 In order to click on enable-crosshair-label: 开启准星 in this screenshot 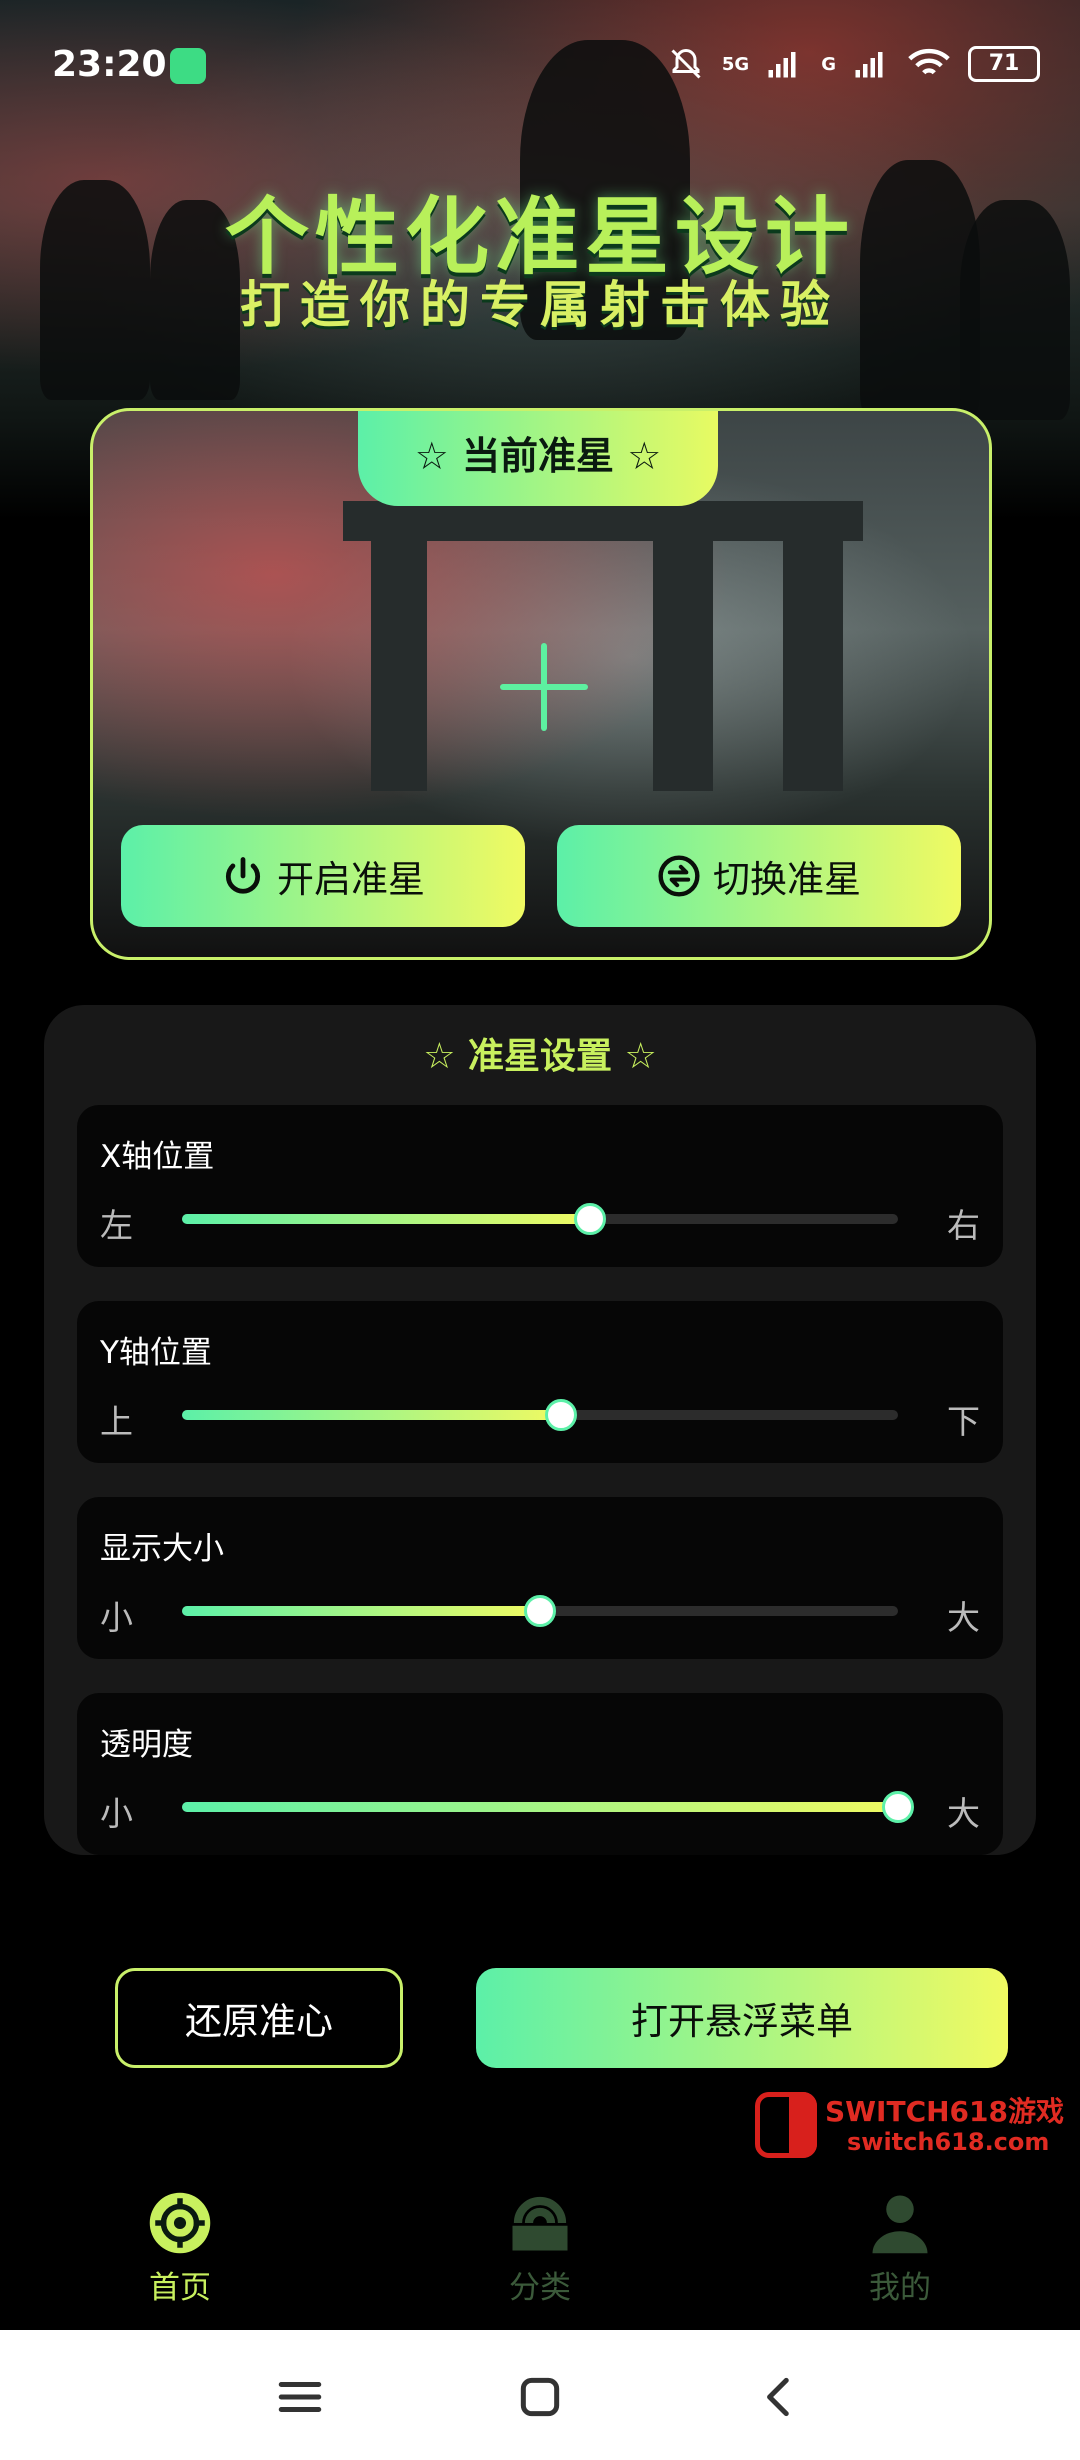, I will do `click(351, 879)`.